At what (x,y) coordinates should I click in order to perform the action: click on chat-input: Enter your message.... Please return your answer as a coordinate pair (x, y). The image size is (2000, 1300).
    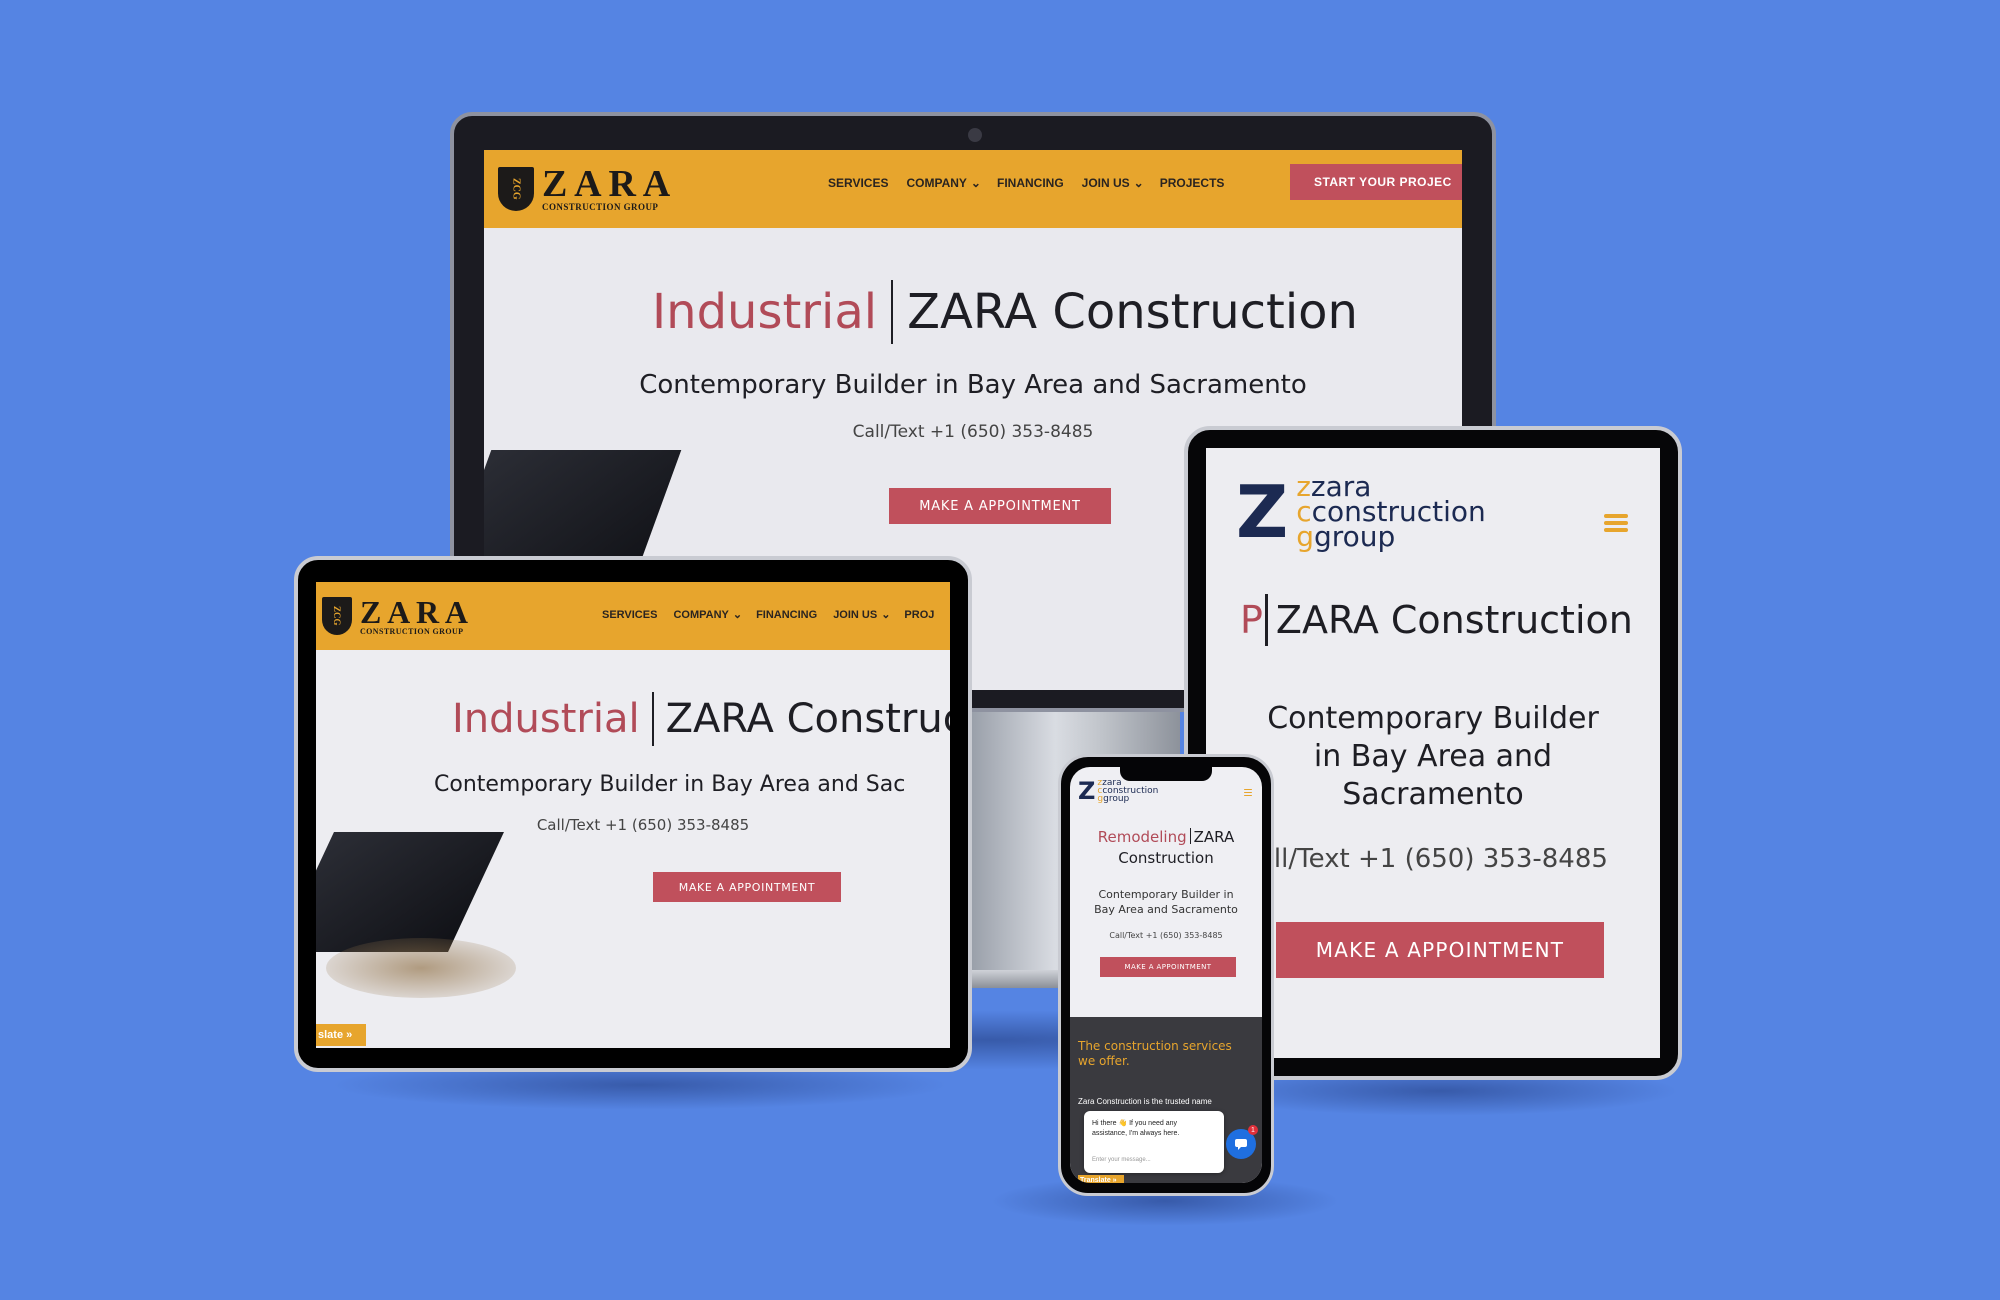
    Looking at the image, I should click on (1121, 1160).